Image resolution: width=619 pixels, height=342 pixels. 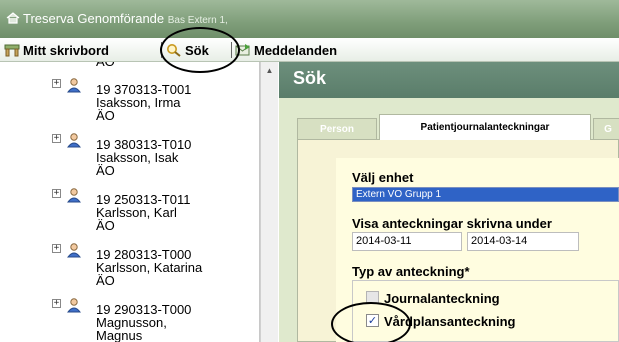 I want to click on type-label: Typ av anteckning*, so click(x=411, y=271).